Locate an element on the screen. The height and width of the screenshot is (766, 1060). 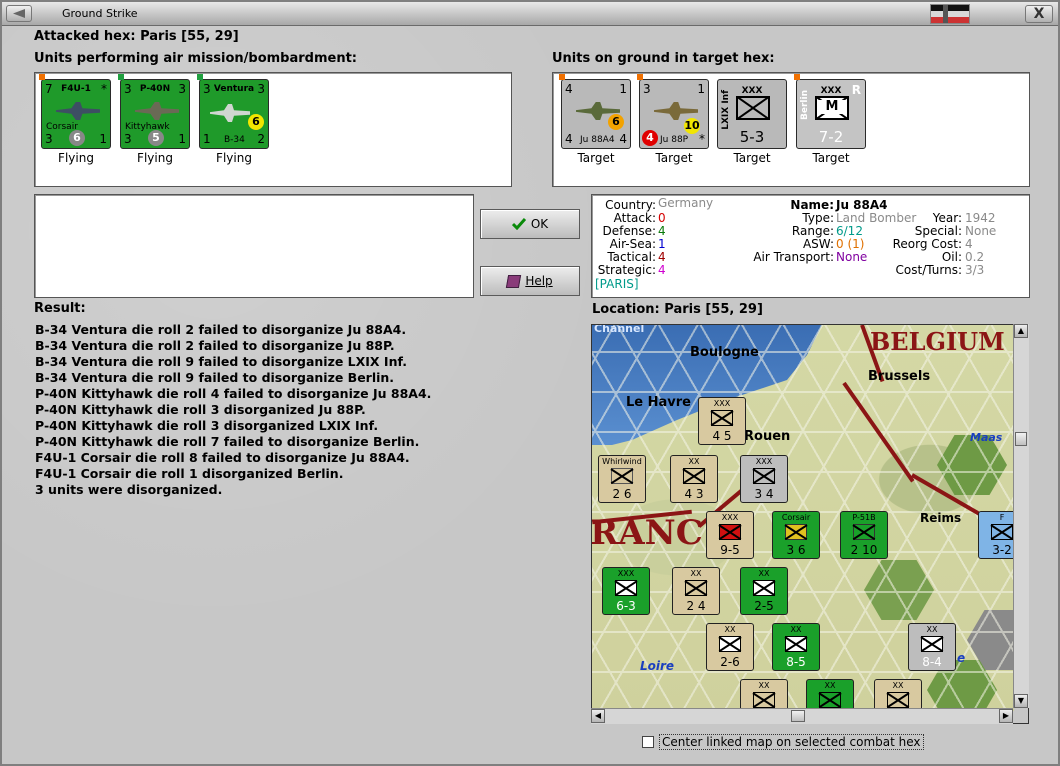
country-value: Germany is located at coordinates (686, 203).